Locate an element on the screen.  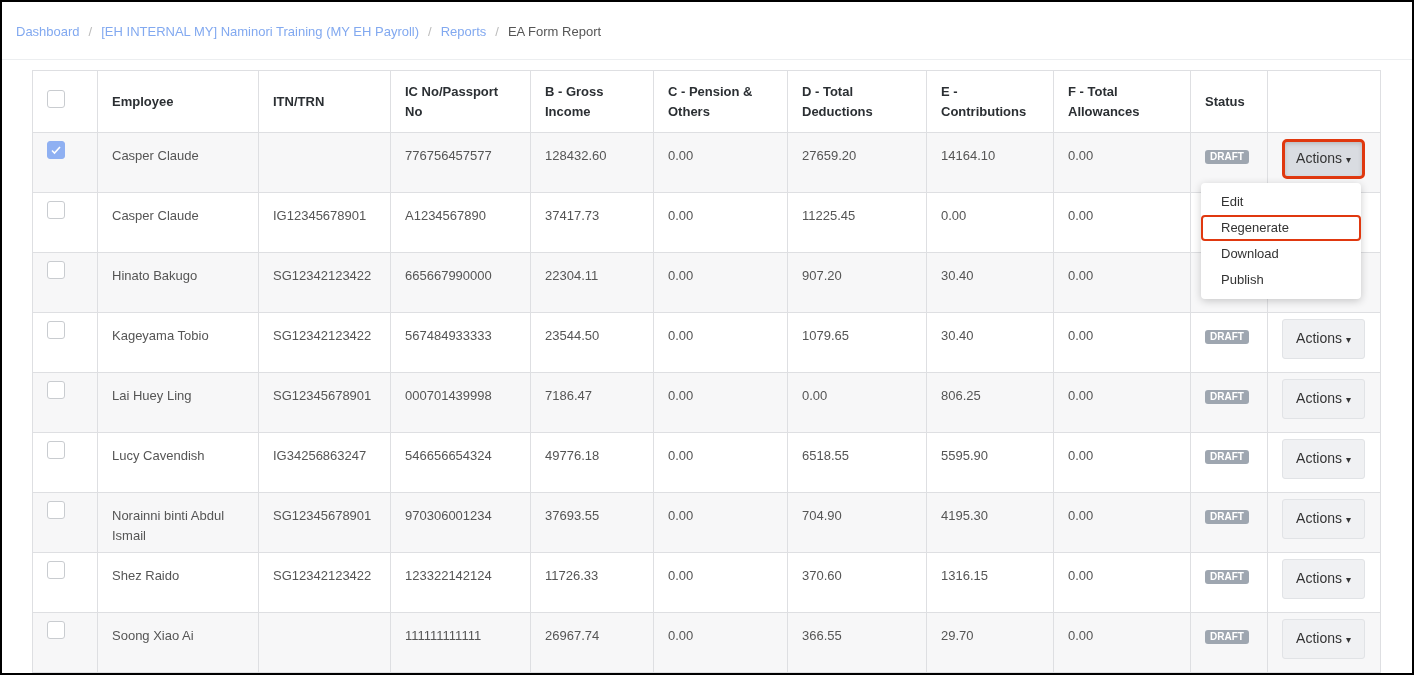
column-header: Status is located at coordinates (1225, 101).